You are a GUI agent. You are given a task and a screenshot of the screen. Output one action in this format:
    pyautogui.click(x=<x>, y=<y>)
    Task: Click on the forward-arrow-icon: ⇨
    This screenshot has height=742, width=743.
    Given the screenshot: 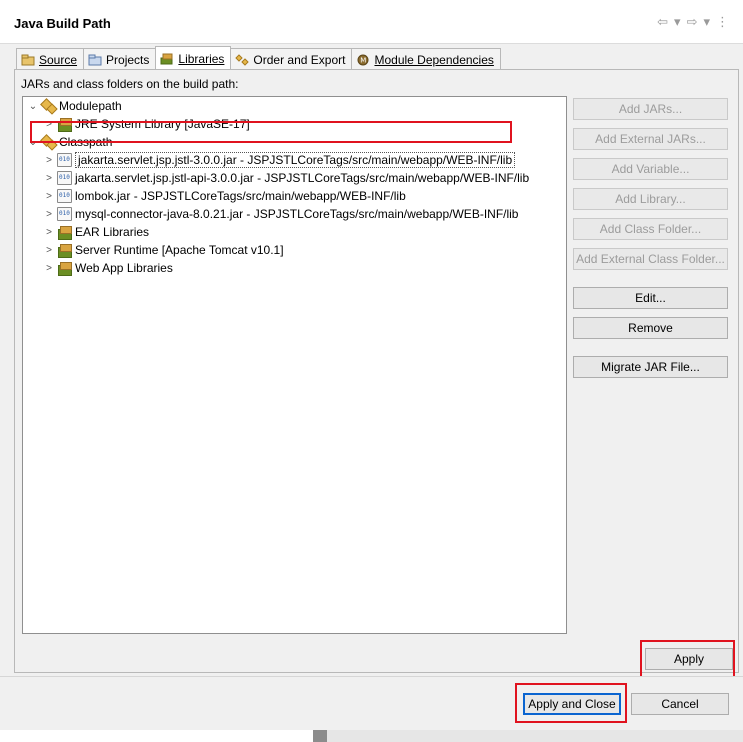 What is the action you would take?
    pyautogui.click(x=692, y=22)
    